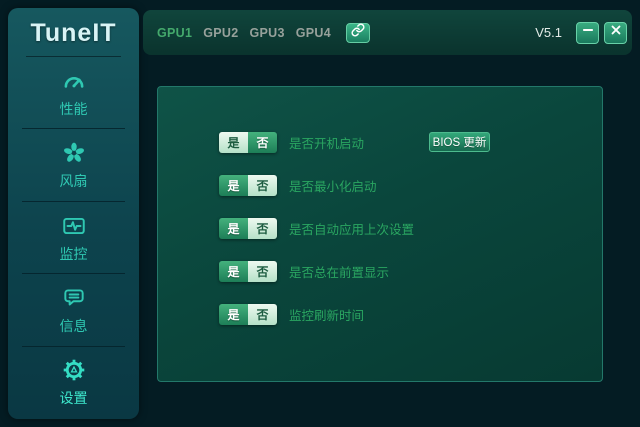  What do you see at coordinates (327, 144) in the screenshot?
I see `setting-label: 是否开机启动` at bounding box center [327, 144].